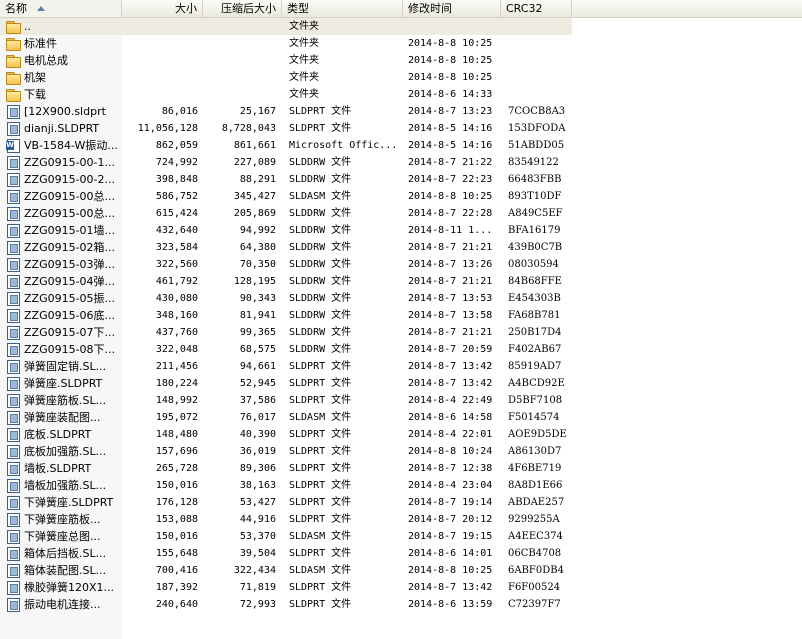 The image size is (802, 639). What do you see at coordinates (65, 111) in the screenshot?
I see `file-name: [12X900.sldprt` at bounding box center [65, 111].